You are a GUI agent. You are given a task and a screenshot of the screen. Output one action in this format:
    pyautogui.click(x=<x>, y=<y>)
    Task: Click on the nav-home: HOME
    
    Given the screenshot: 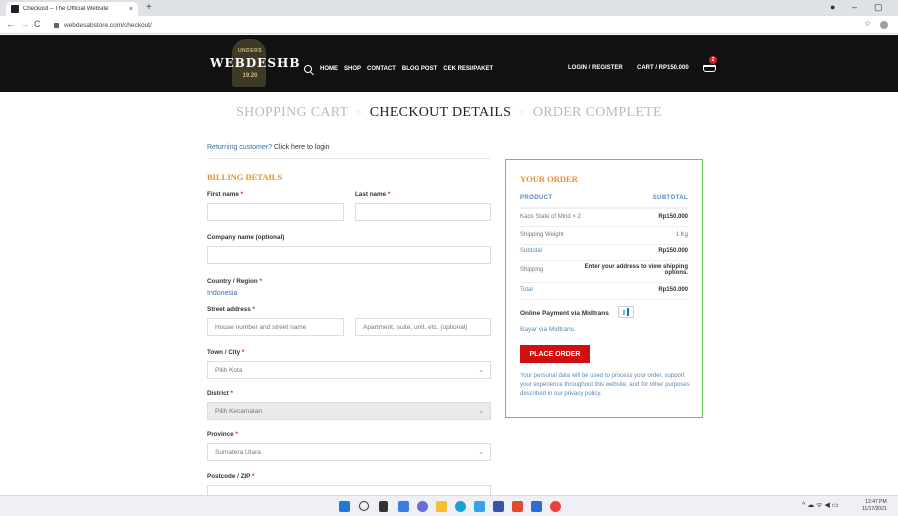 What is the action you would take?
    pyautogui.click(x=329, y=69)
    